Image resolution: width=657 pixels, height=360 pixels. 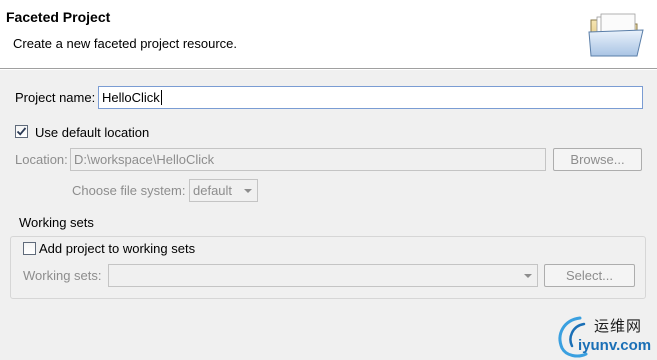 I want to click on folder-open-icon, so click(x=616, y=35).